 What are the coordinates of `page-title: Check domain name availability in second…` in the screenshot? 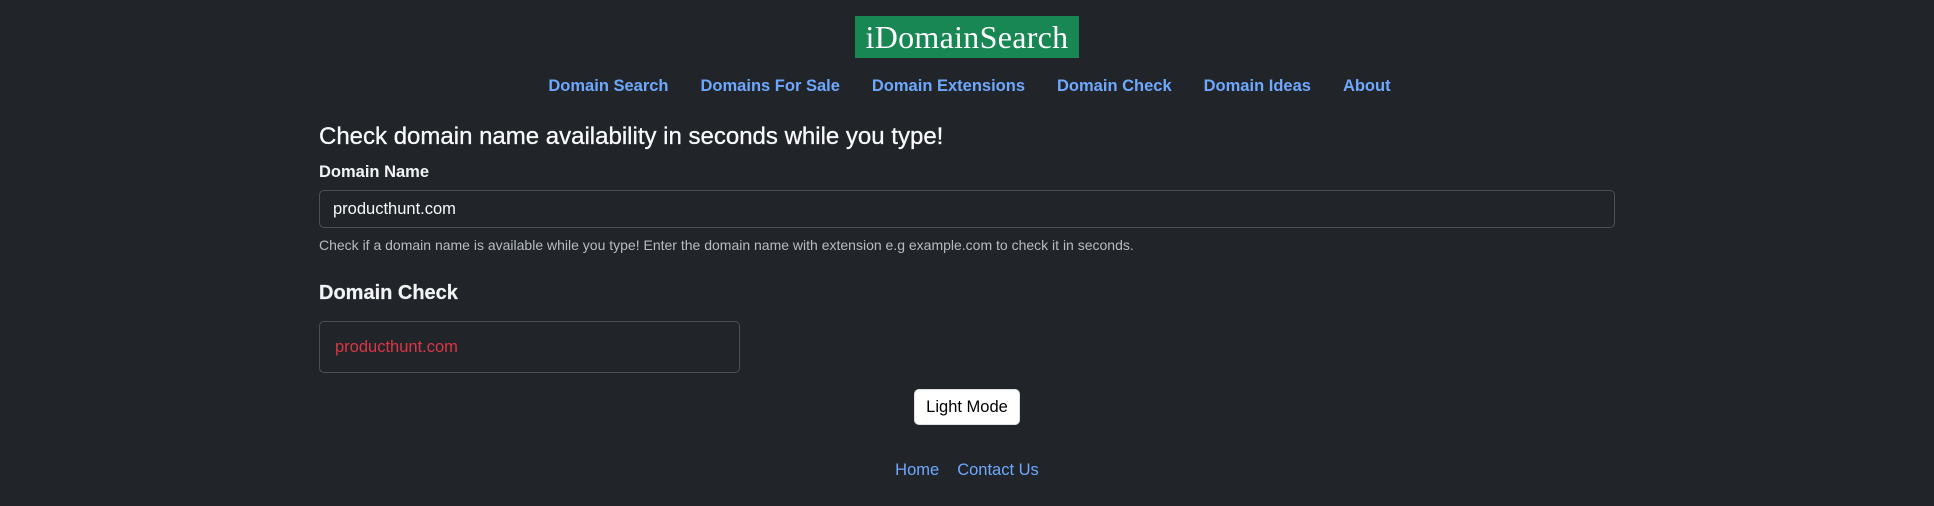 It's located at (631, 136).